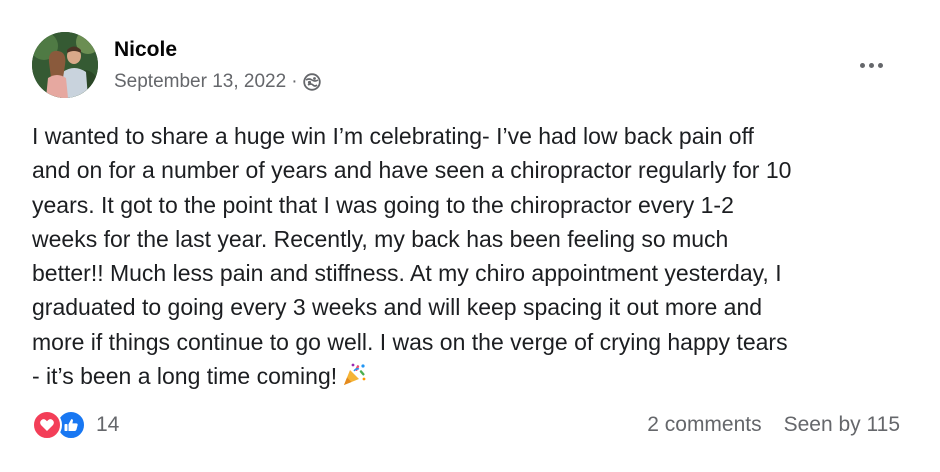  Describe the element at coordinates (217, 65) in the screenshot. I see `post-meta: Nicole September 13, 2022 ·` at that location.